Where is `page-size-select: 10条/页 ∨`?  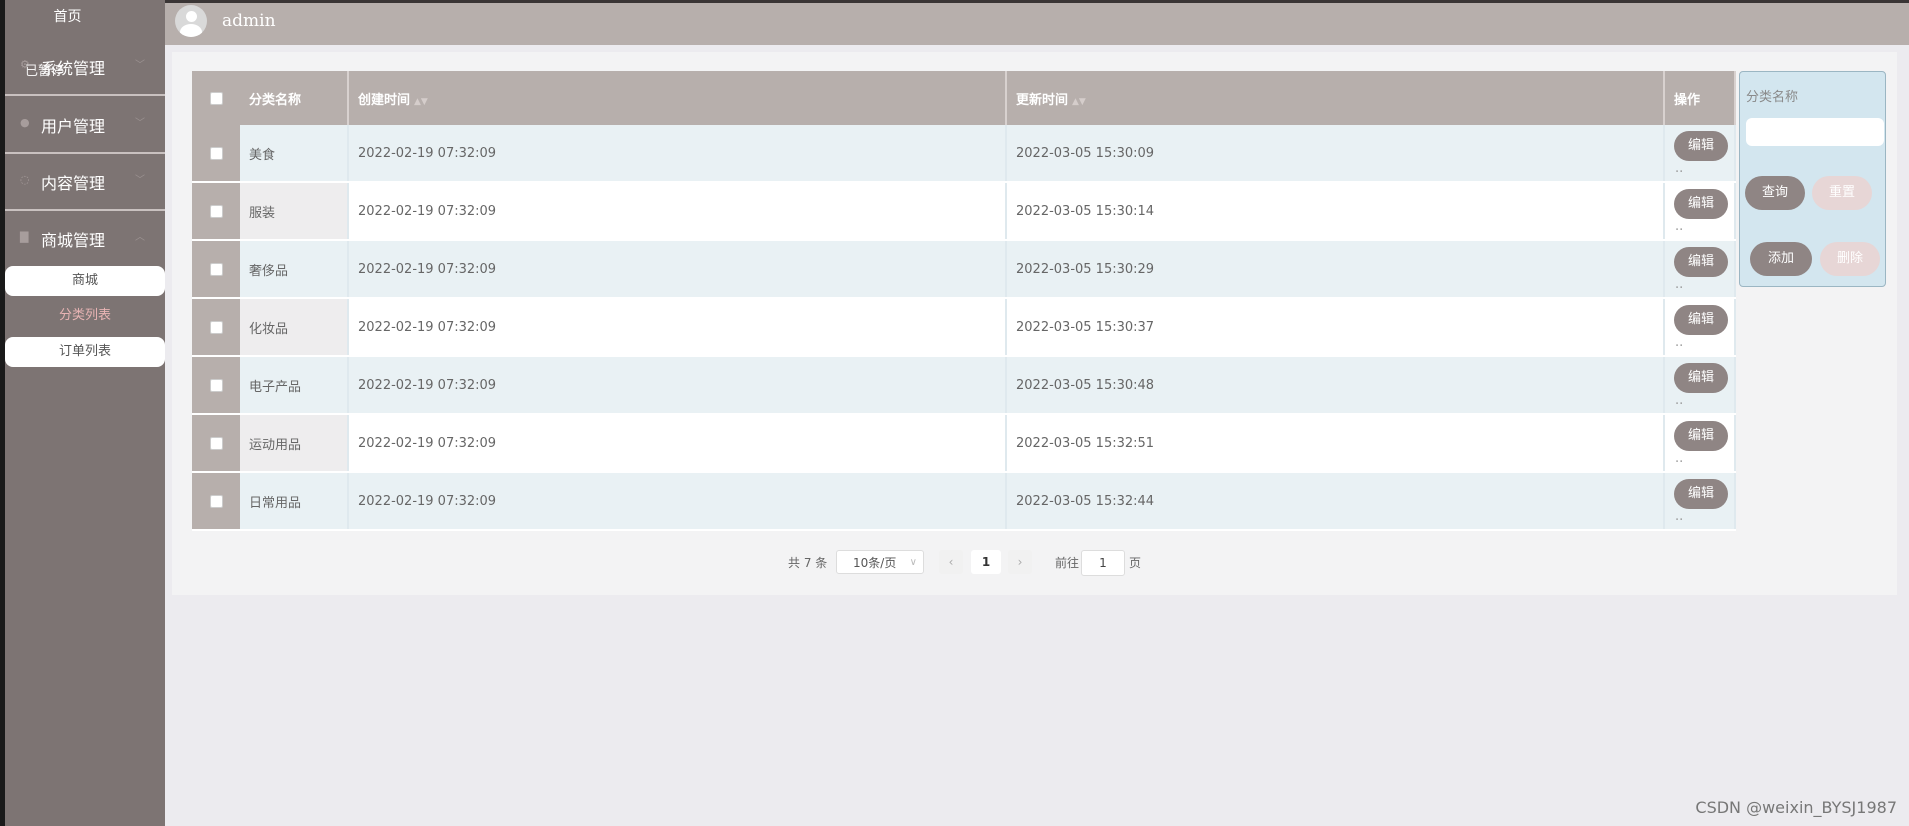 page-size-select: 10条/页 ∨ is located at coordinates (880, 562).